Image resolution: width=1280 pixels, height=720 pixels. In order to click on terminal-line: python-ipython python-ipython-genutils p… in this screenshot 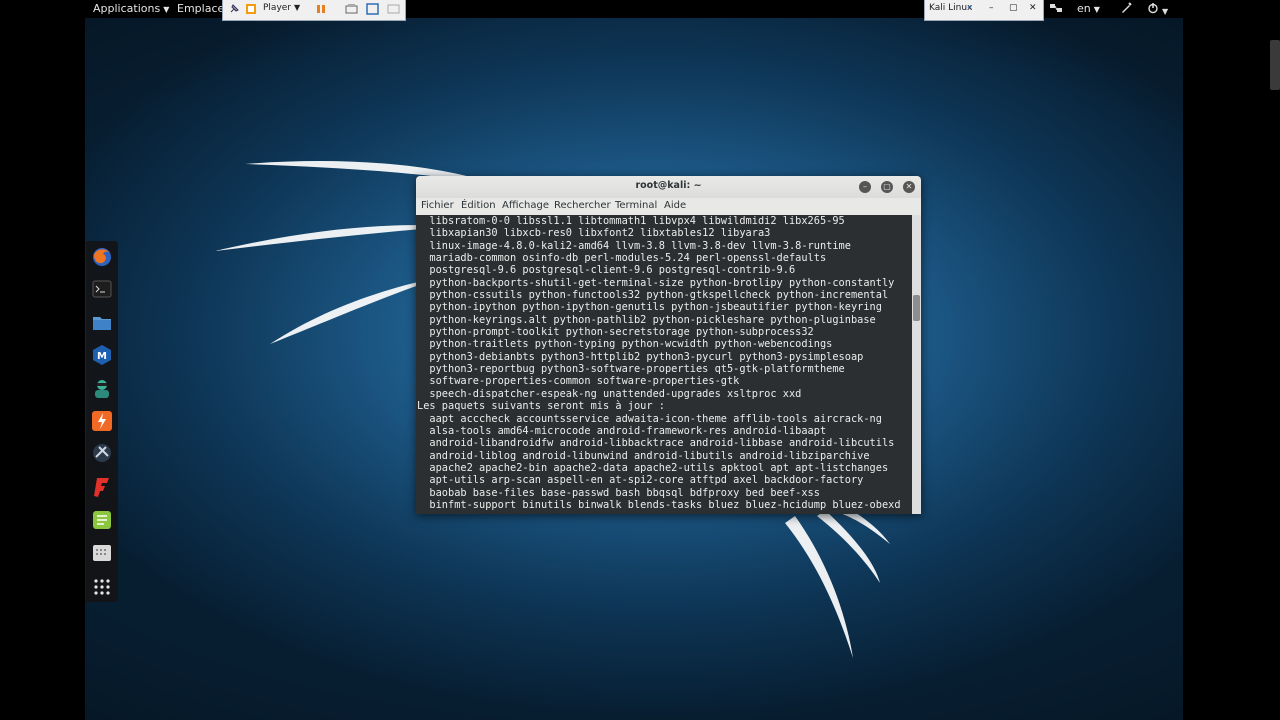, I will do `click(655, 307)`.